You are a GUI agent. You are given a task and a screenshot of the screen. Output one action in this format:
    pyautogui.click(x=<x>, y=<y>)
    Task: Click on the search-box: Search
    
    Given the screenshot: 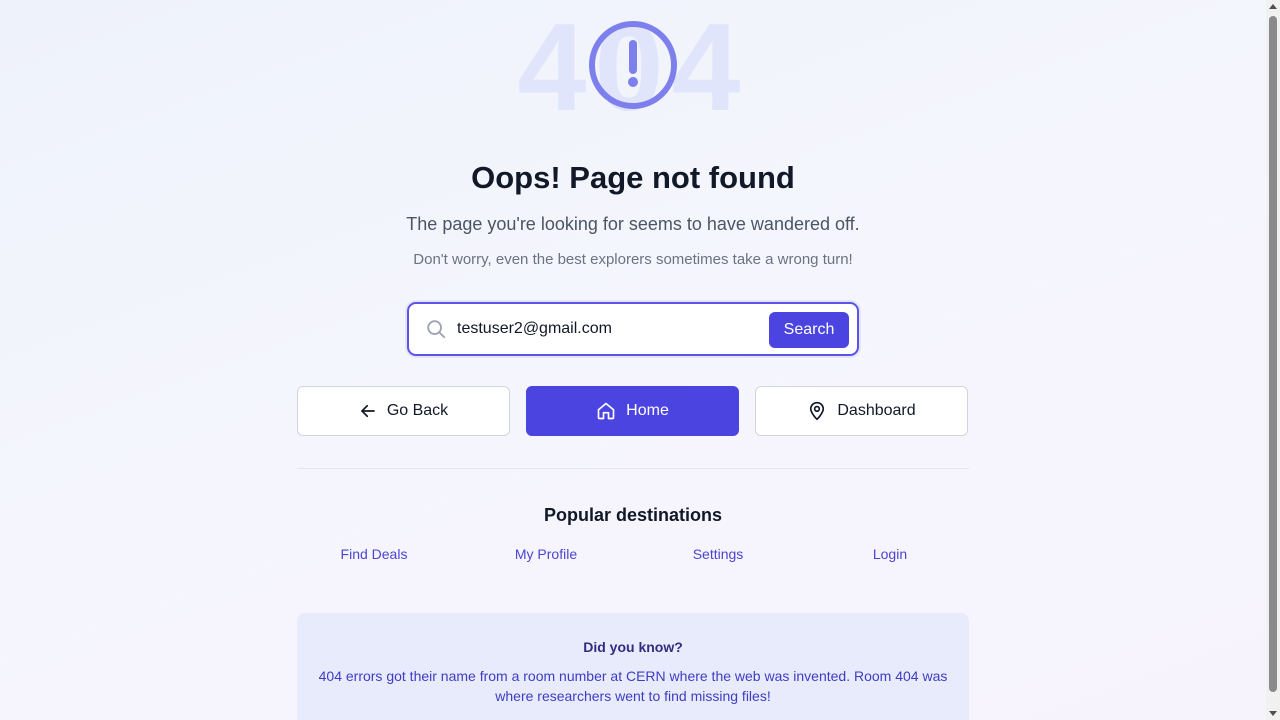 What is the action you would take?
    pyautogui.click(x=633, y=329)
    